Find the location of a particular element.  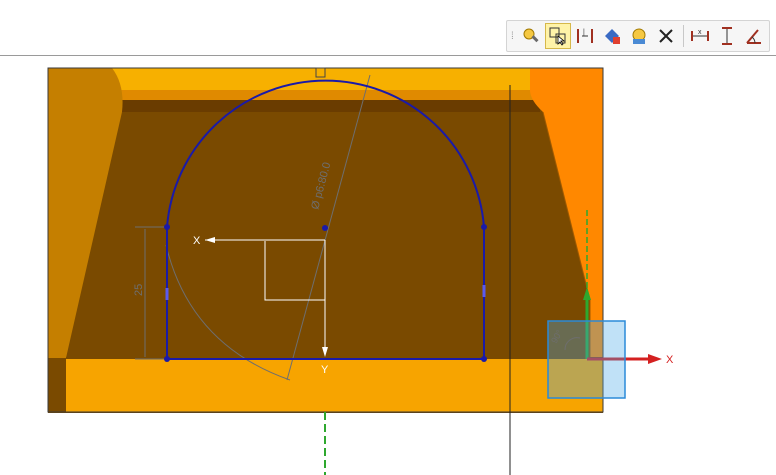

sketch-y-label: Y is located at coordinates (325, 370).